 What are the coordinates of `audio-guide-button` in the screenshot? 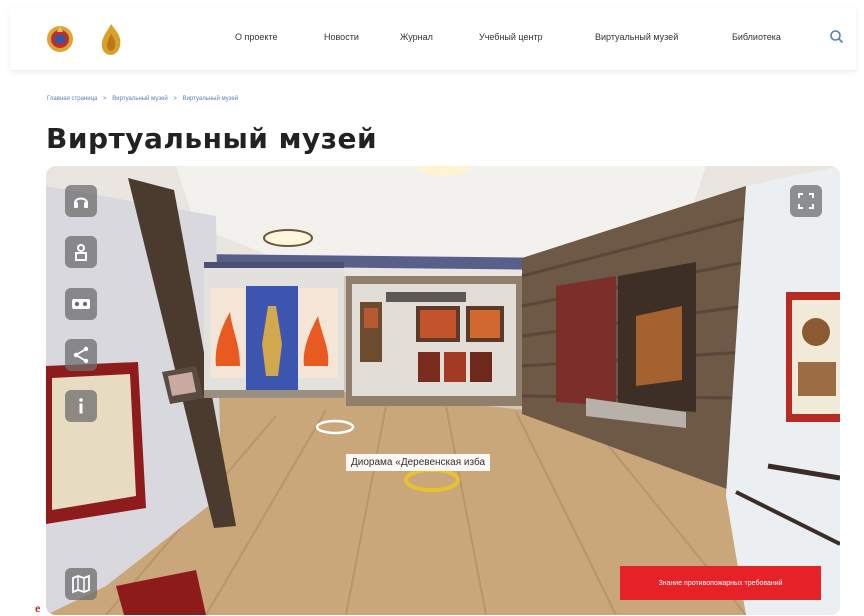 It's located at (81, 201).